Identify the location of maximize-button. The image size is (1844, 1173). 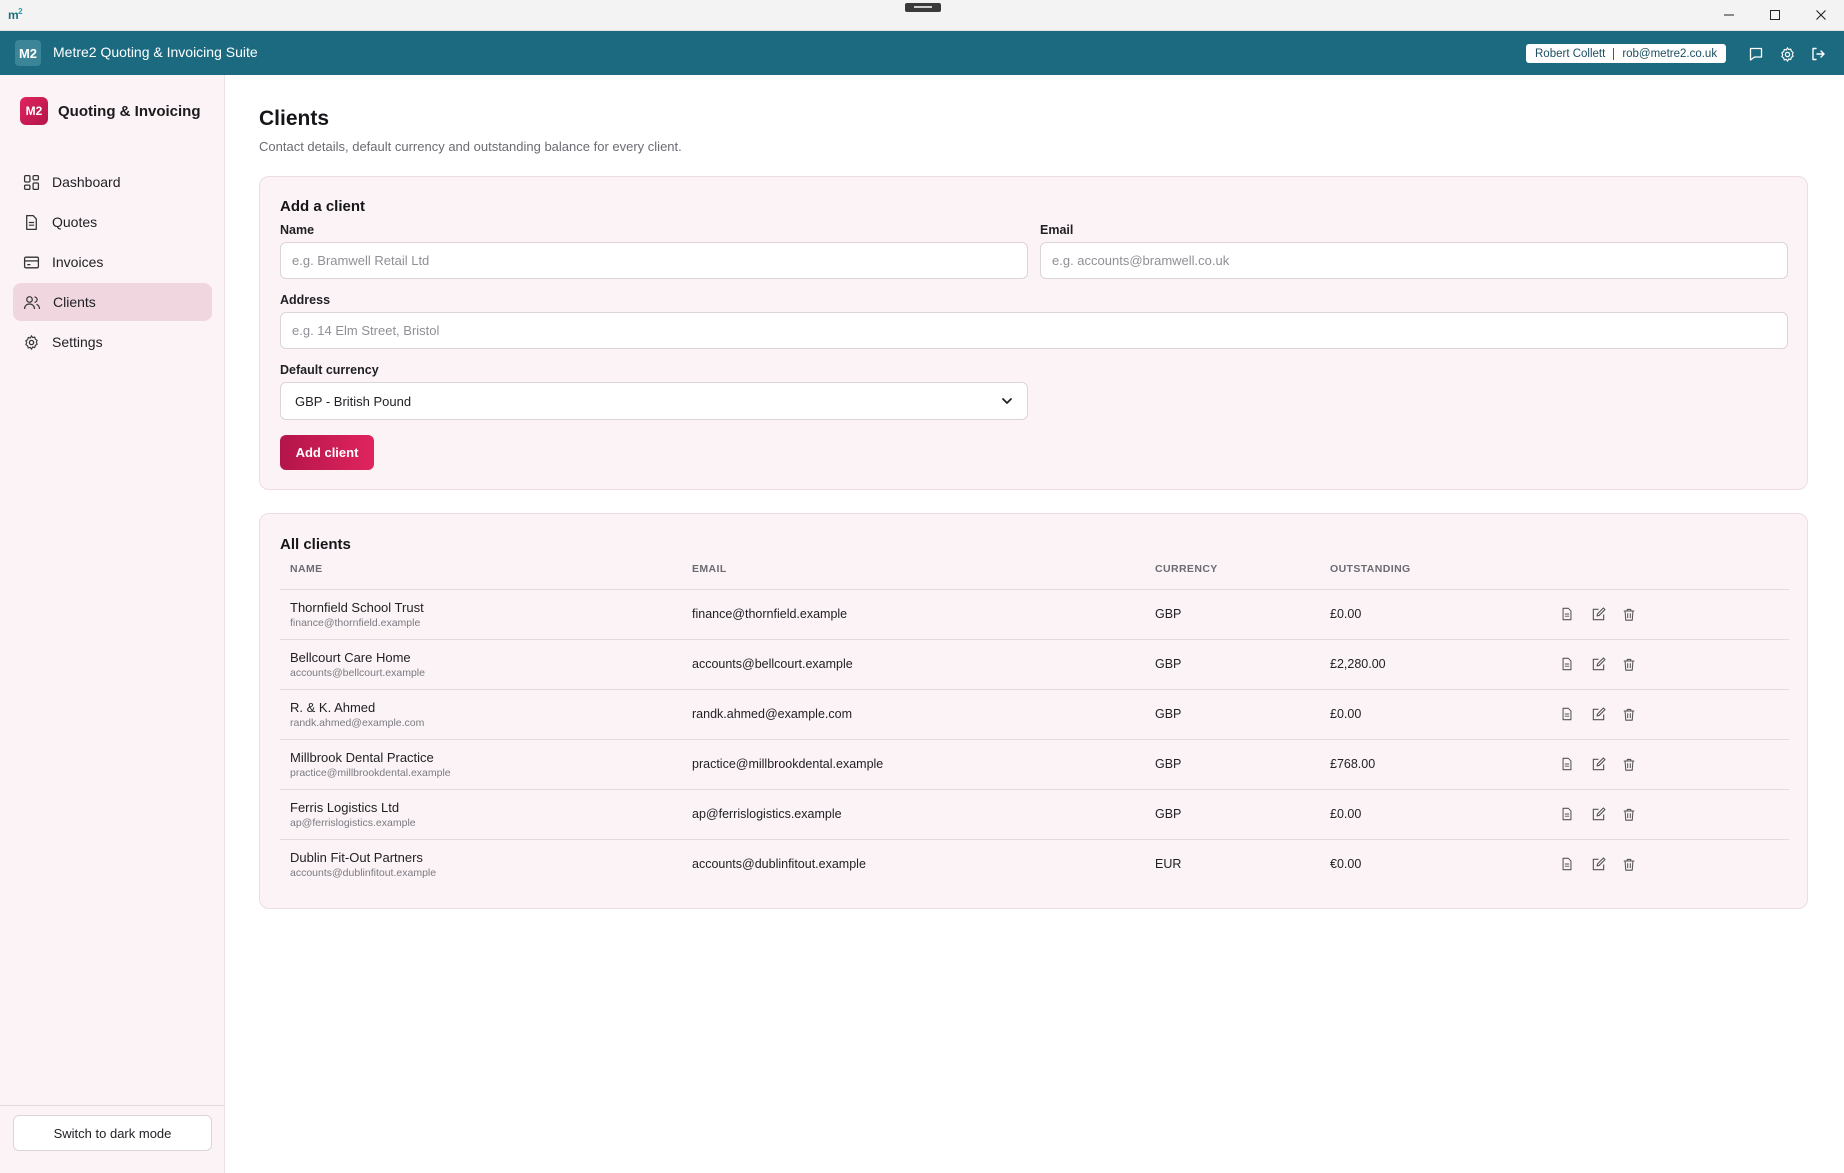
(1775, 15).